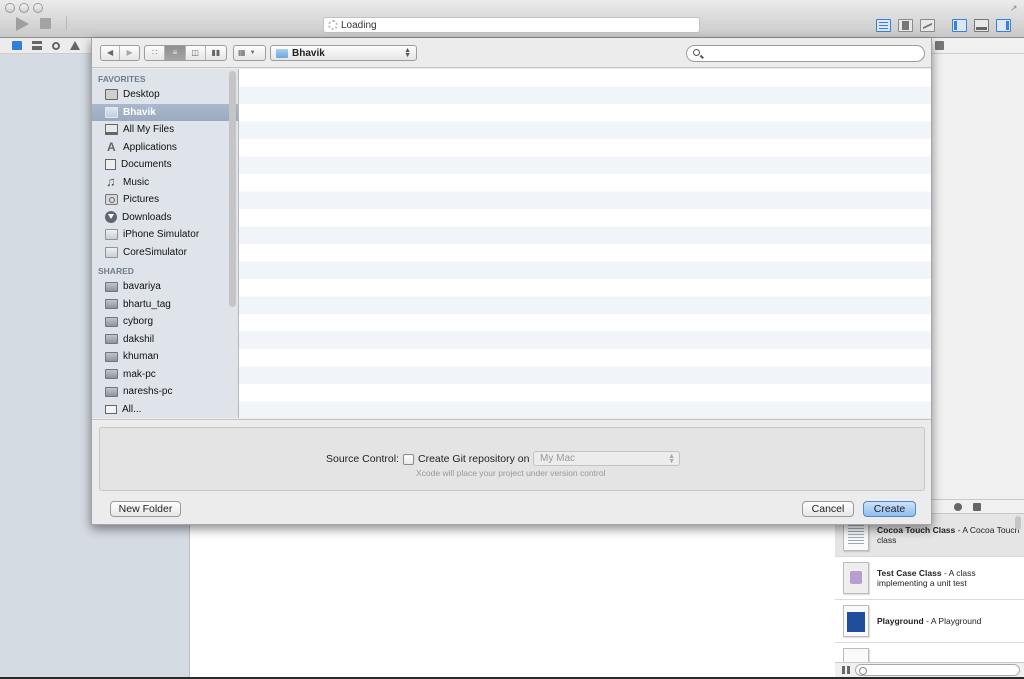 The width and height of the screenshot is (1024, 679). Describe the element at coordinates (75, 45) in the screenshot. I see `issue-navigator-icon` at that location.